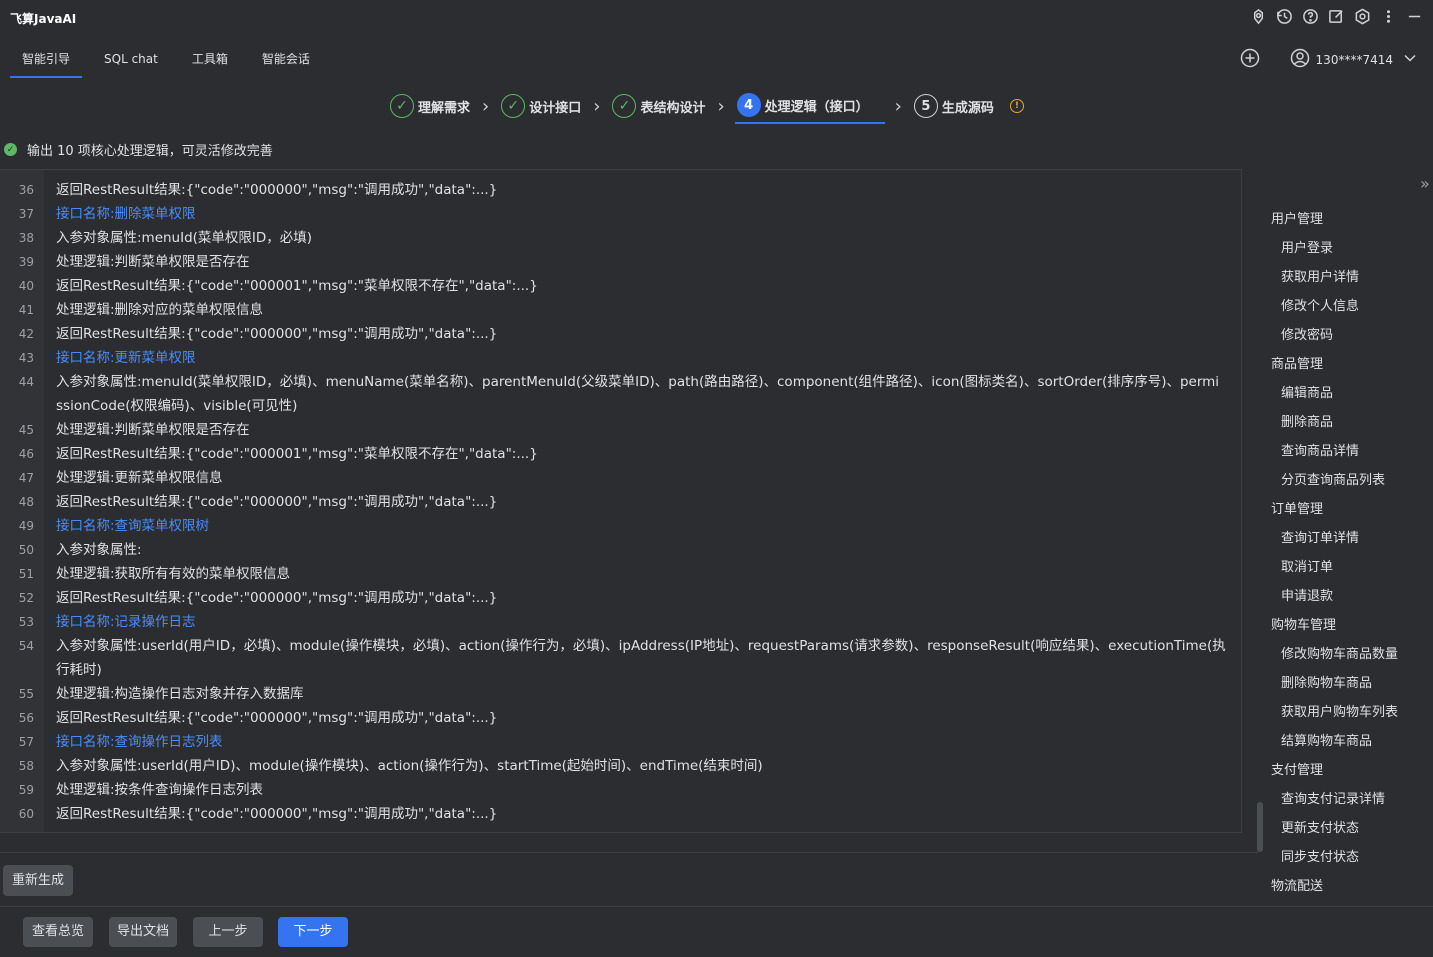  Describe the element at coordinates (1347, 364) in the screenshot. I see `nav-group: 商品管理` at that location.